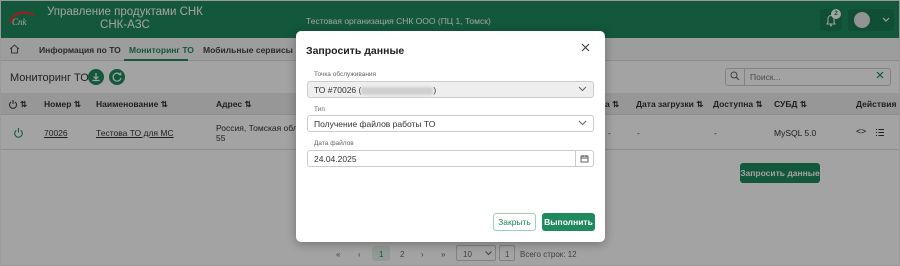  What do you see at coordinates (575, 158) in the screenshot?
I see `date-divider` at bounding box center [575, 158].